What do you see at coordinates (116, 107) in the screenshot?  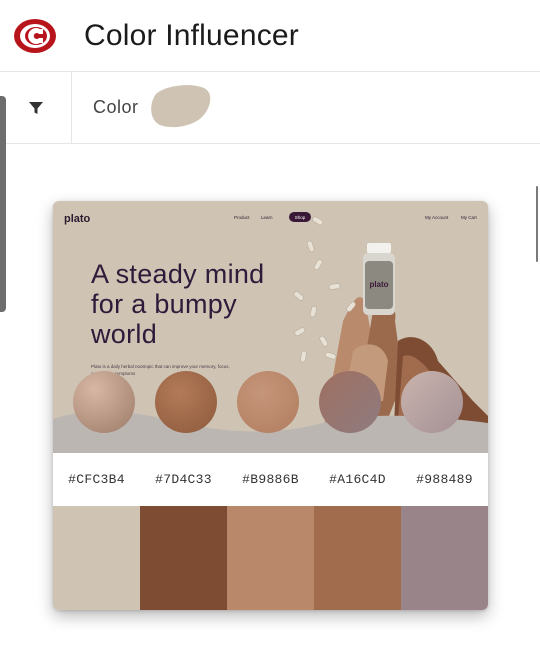 I see `color-filter-label: Color` at bounding box center [116, 107].